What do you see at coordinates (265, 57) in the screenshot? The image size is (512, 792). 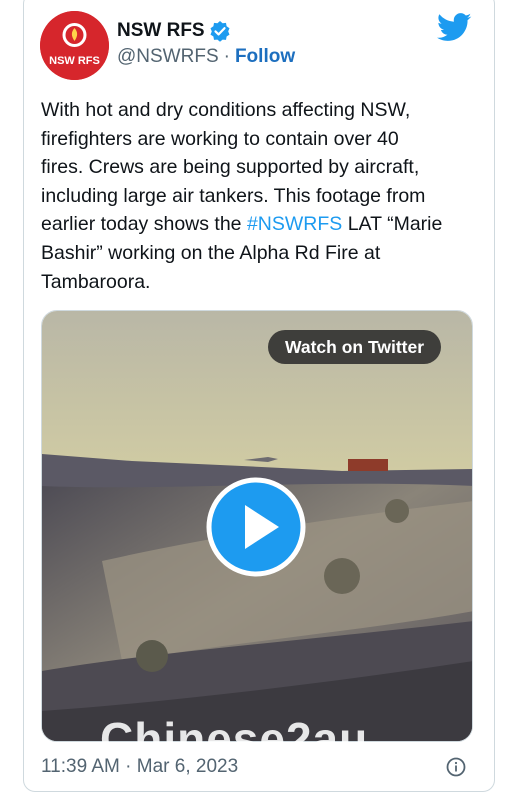 I see `follow-button: Follow` at bounding box center [265, 57].